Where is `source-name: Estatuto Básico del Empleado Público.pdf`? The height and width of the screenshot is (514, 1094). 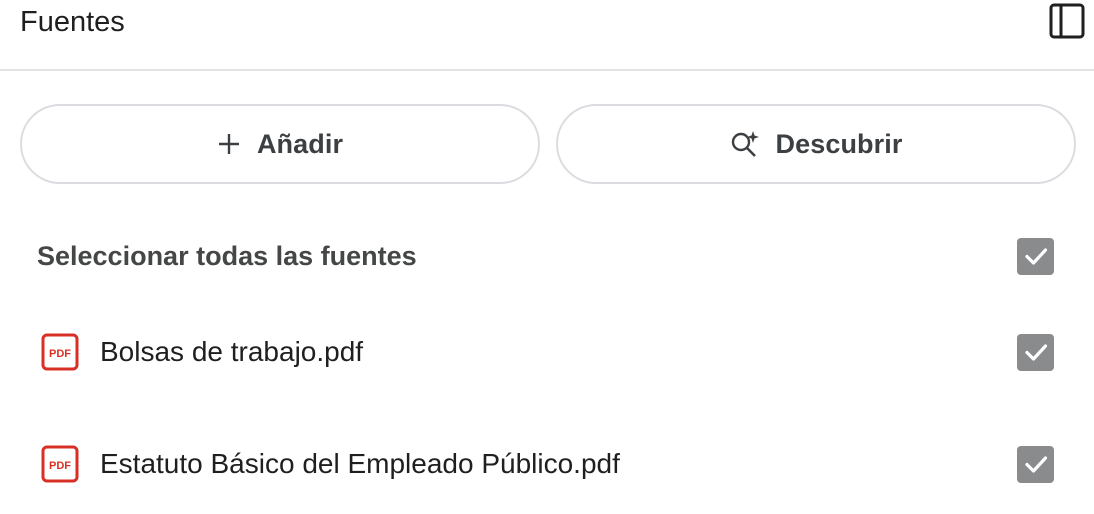
source-name: Estatuto Básico del Empleado Público.pdf is located at coordinates (360, 463).